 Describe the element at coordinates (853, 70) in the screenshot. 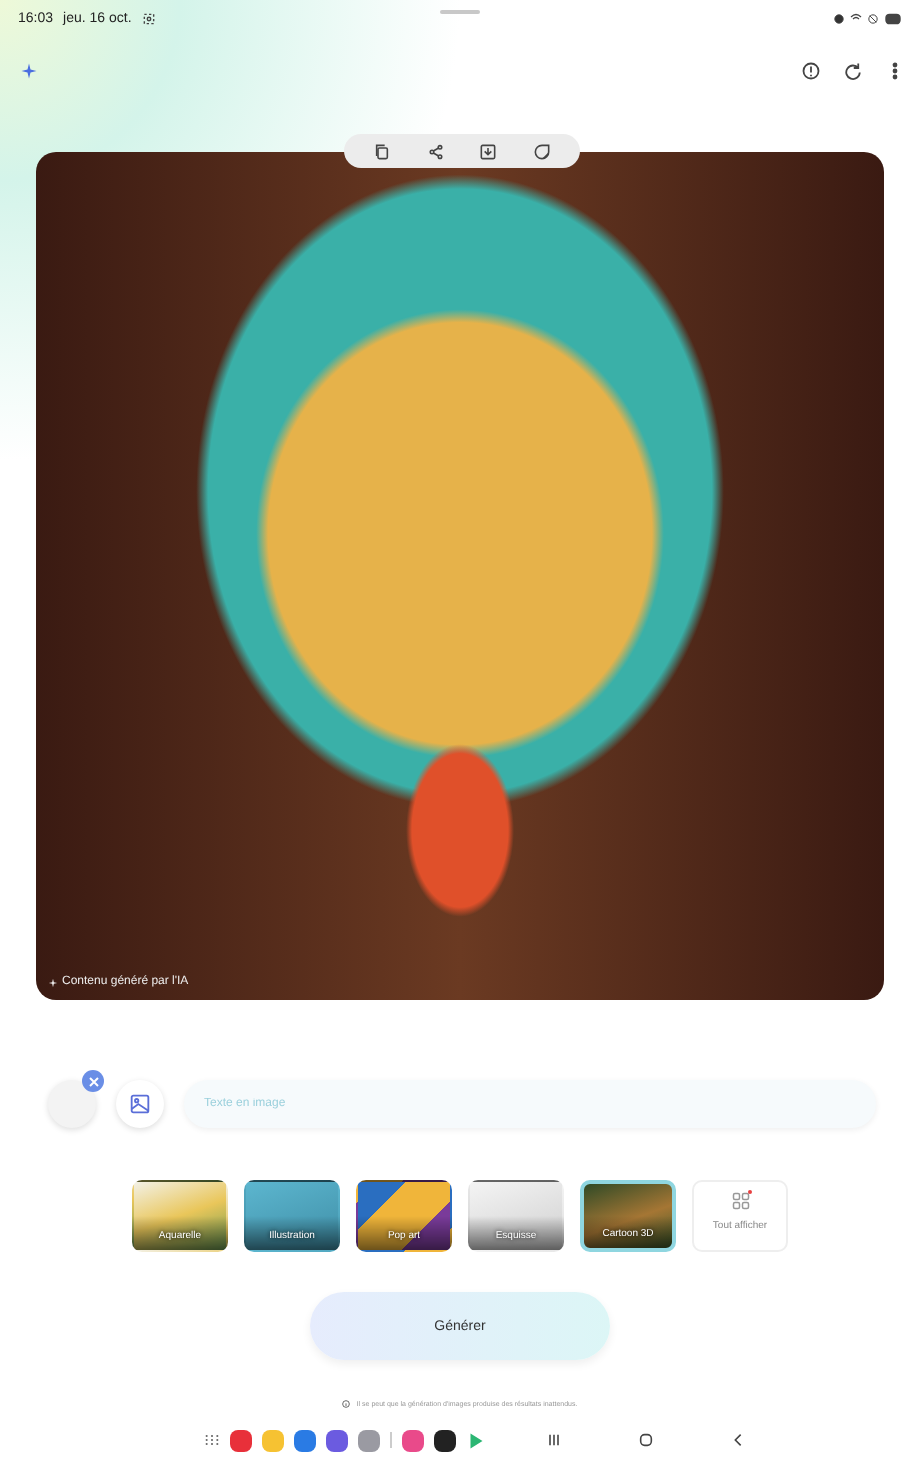

I see `refresh-icon` at that location.